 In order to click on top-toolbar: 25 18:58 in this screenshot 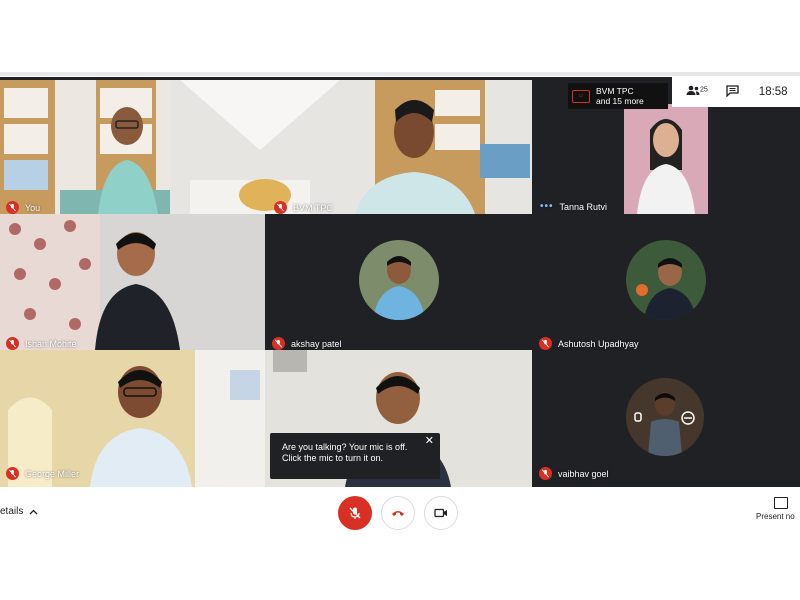, I will do `click(736, 92)`.